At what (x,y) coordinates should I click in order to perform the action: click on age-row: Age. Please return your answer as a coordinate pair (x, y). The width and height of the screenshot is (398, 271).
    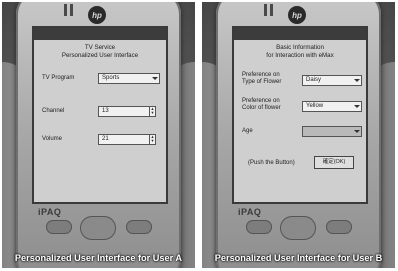
    Looking at the image, I should click on (302, 132).